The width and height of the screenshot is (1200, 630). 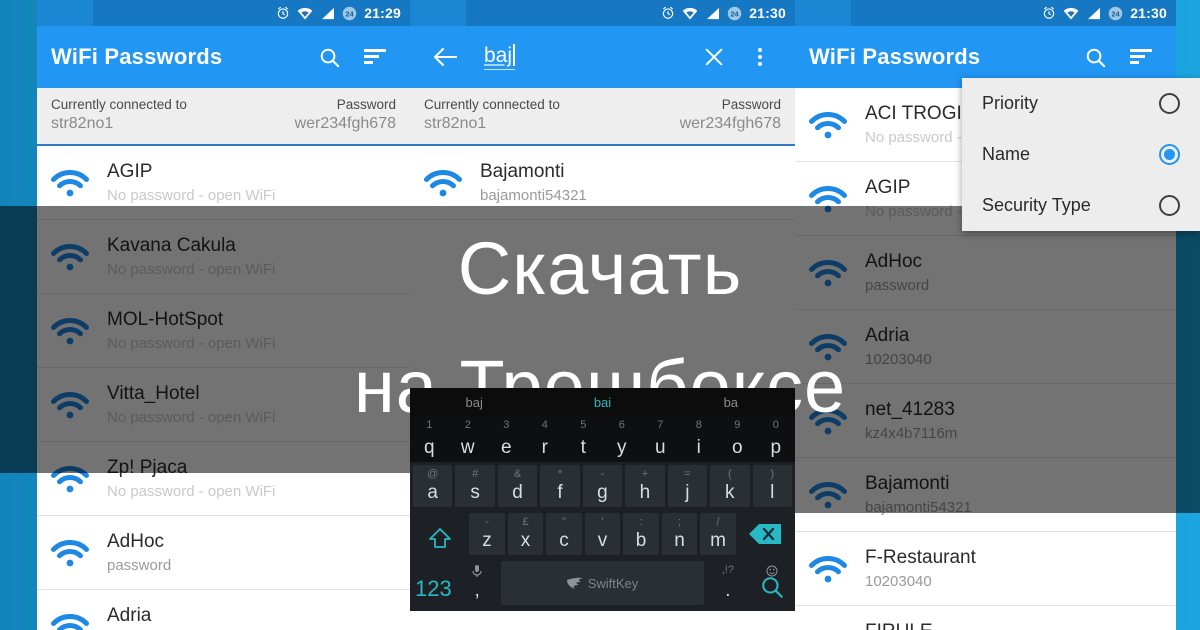 What do you see at coordinates (223, 479) in the screenshot?
I see `wifi-network-row: Zp! Pjaca No password - open WiFi` at bounding box center [223, 479].